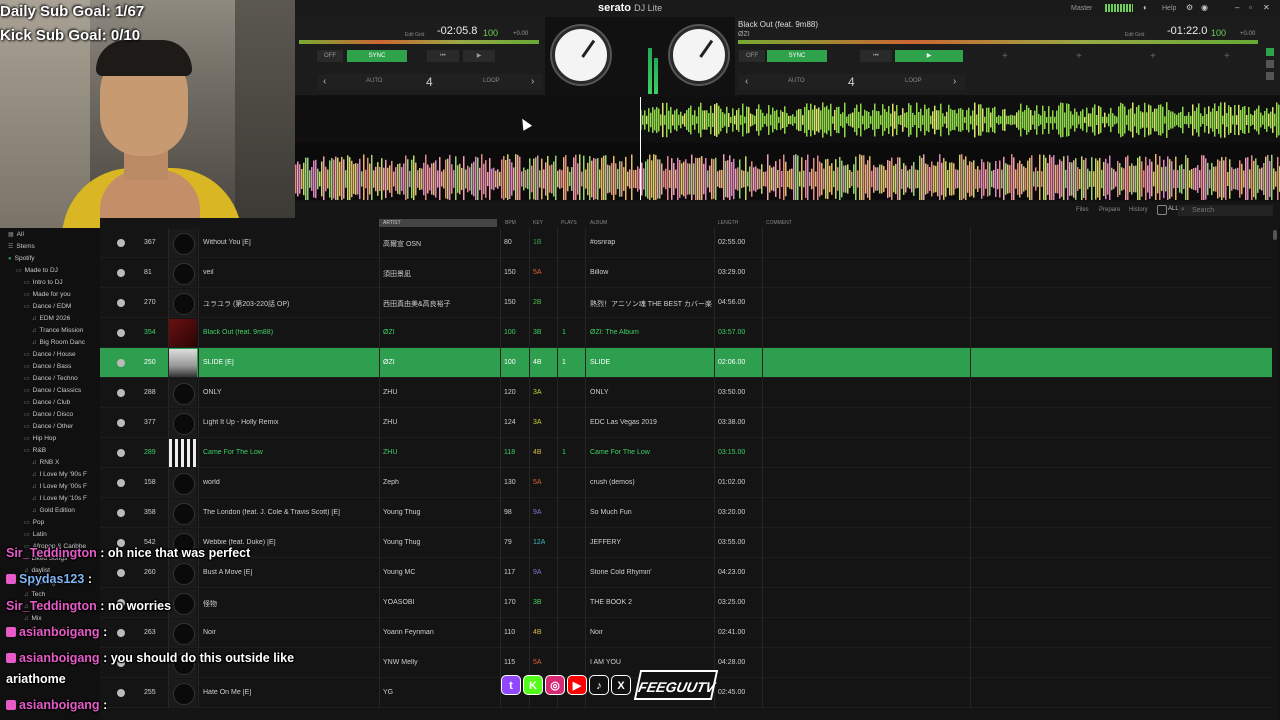 Image resolution: width=1280 pixels, height=720 pixels. Describe the element at coordinates (929, 56) in the screenshot. I see `deck-right-play-button: ▶` at that location.